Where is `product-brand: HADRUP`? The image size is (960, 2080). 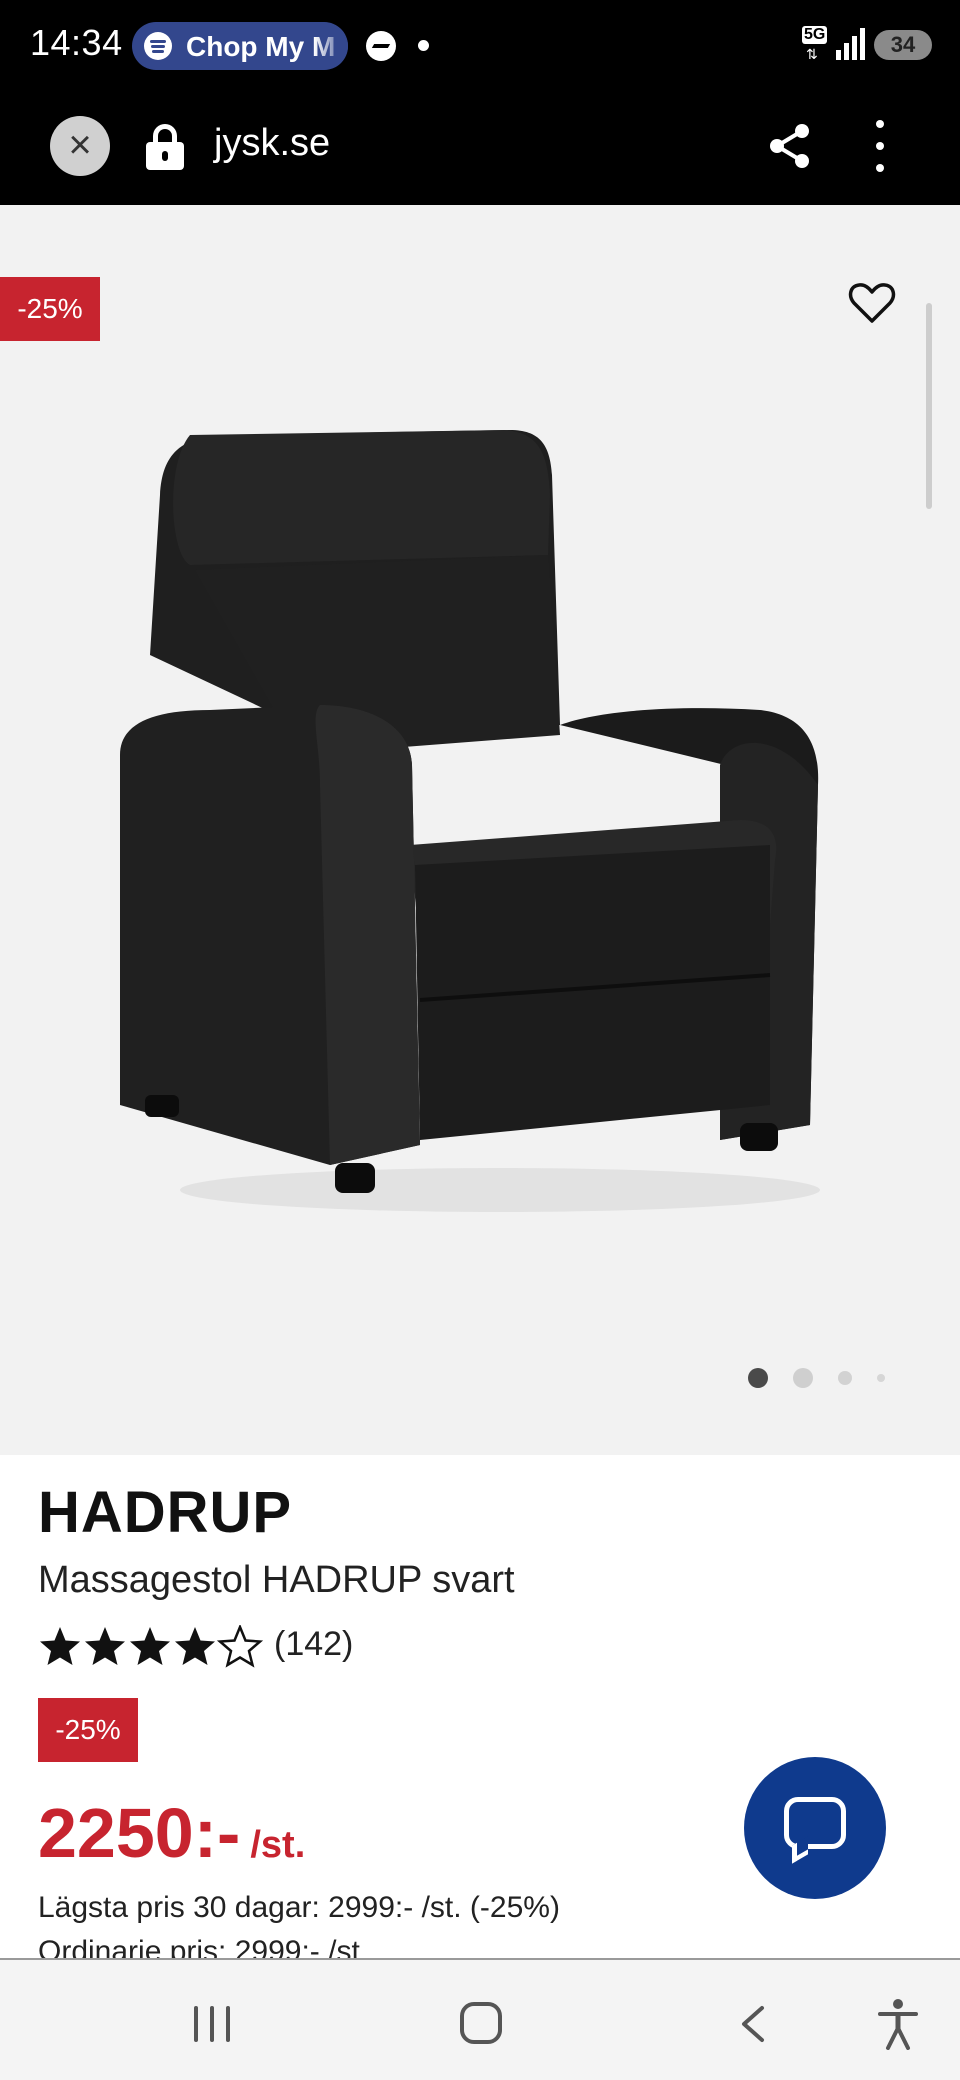
product-brand: HADRUP is located at coordinates (165, 1512).